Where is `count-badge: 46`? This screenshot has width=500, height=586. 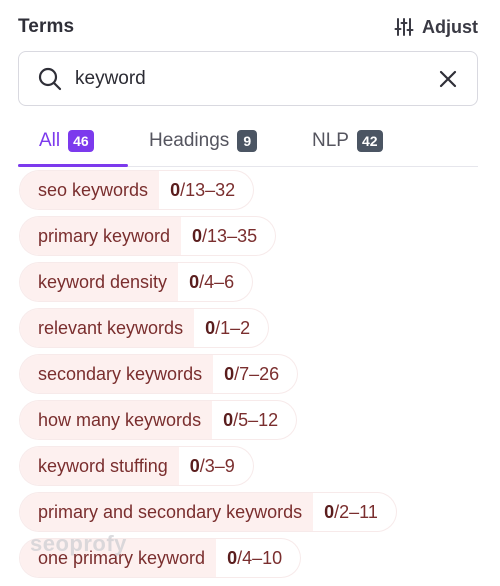
count-badge: 46 is located at coordinates (81, 141).